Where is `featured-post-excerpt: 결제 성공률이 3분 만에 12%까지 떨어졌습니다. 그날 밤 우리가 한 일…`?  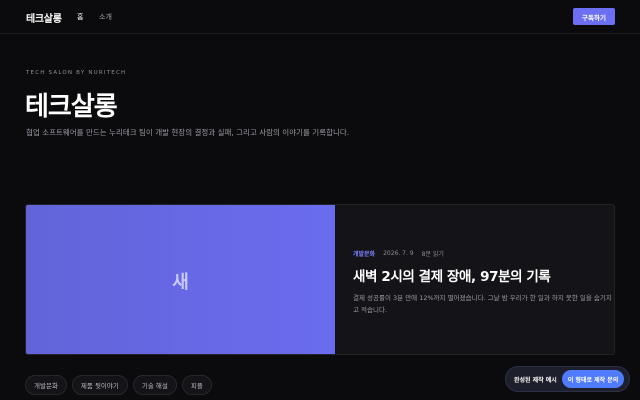
featured-post-excerpt: 결제 성공률이 3분 만에 12%까지 떨어졌습니다. 그날 밤 우리가 한 일… is located at coordinates (484, 304).